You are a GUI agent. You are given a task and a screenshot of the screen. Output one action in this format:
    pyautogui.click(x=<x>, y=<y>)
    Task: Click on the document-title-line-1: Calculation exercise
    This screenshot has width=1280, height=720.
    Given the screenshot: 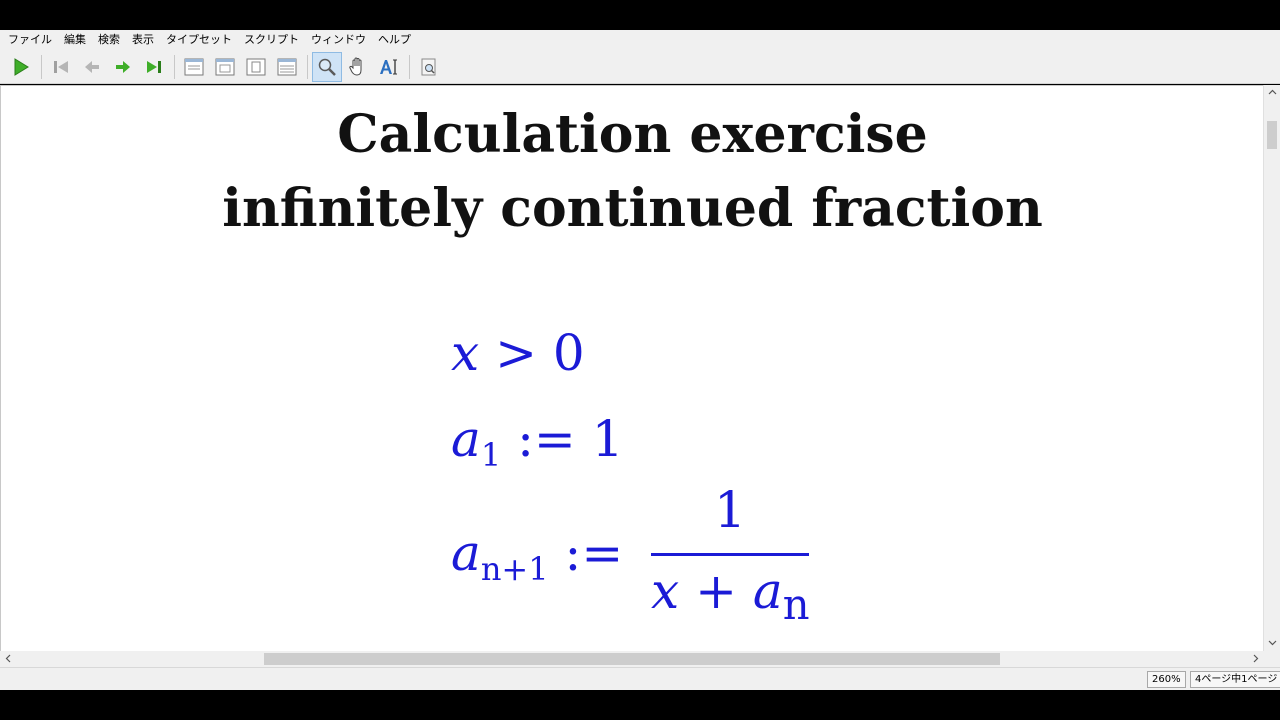 What is the action you would take?
    pyautogui.click(x=632, y=134)
    